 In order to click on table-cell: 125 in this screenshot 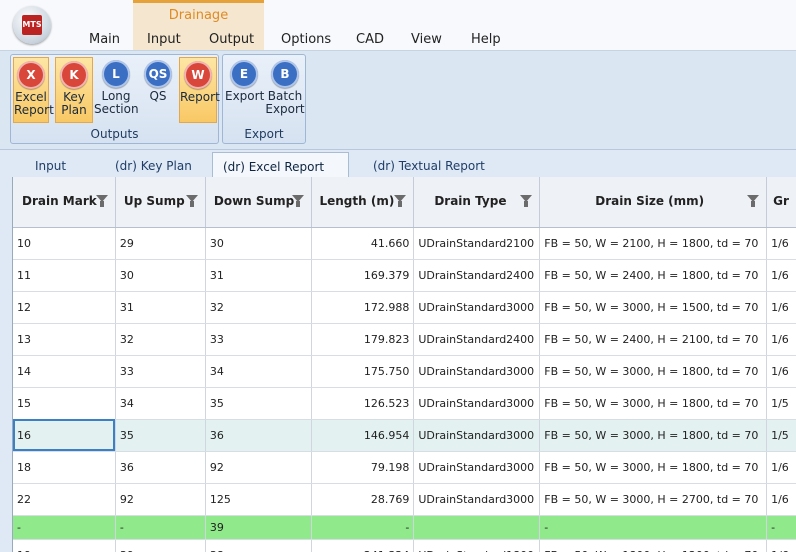, I will do `click(259, 499)`.